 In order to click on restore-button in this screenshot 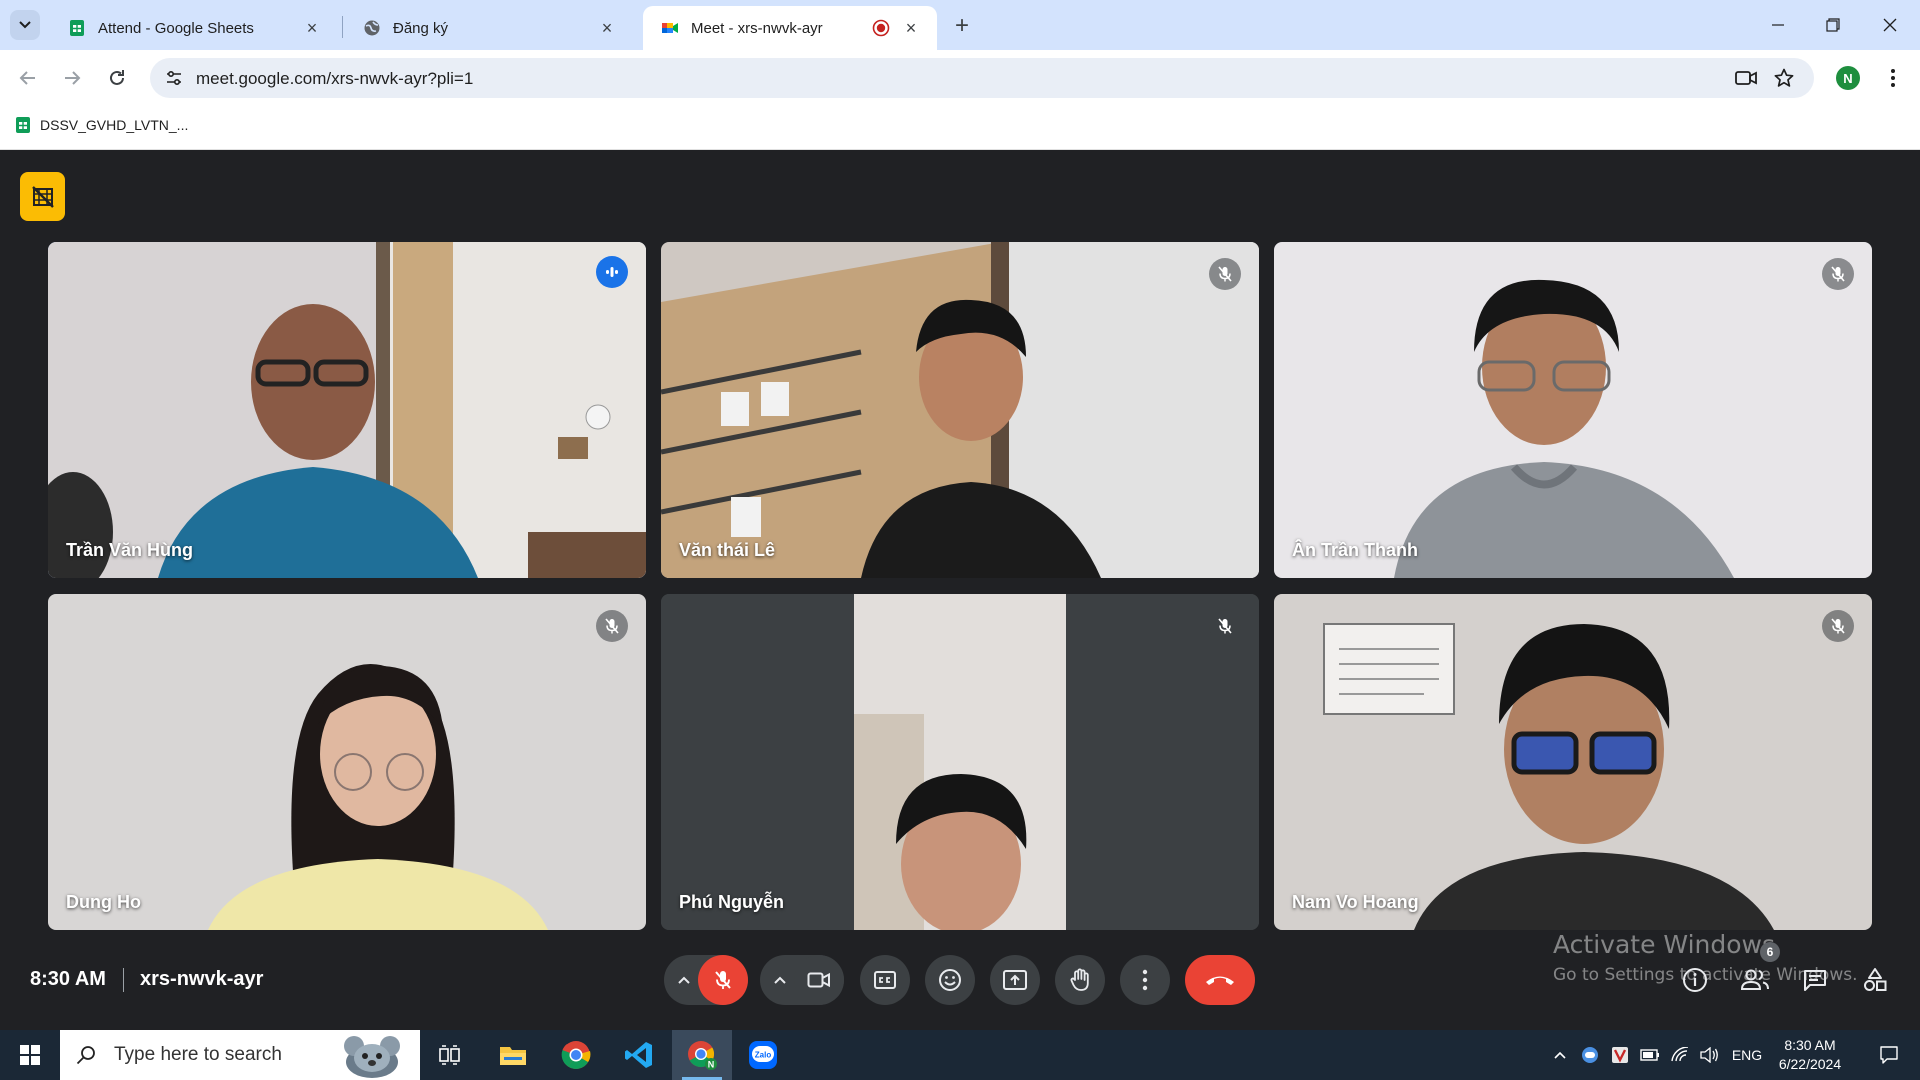, I will do `click(1833, 25)`.